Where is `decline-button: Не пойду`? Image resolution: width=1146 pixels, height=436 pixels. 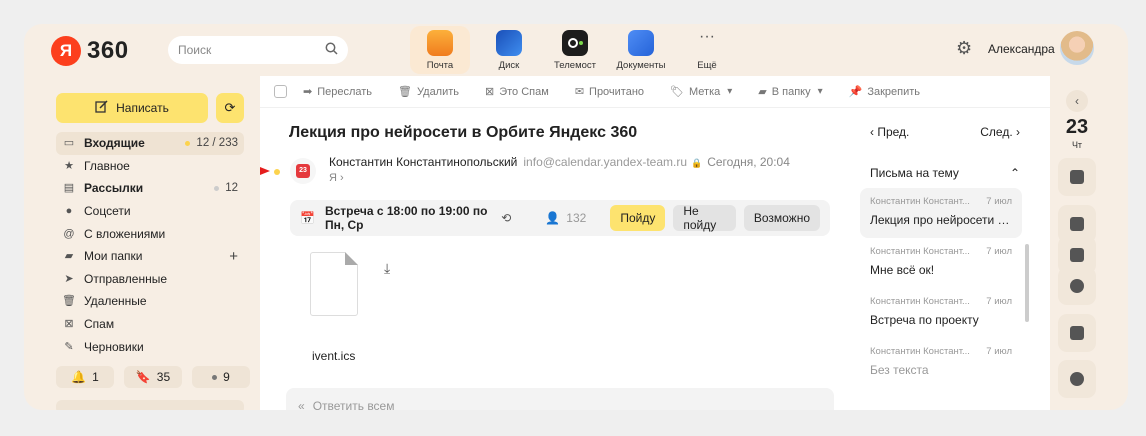
decline-button: Не пойду is located at coordinates (704, 218).